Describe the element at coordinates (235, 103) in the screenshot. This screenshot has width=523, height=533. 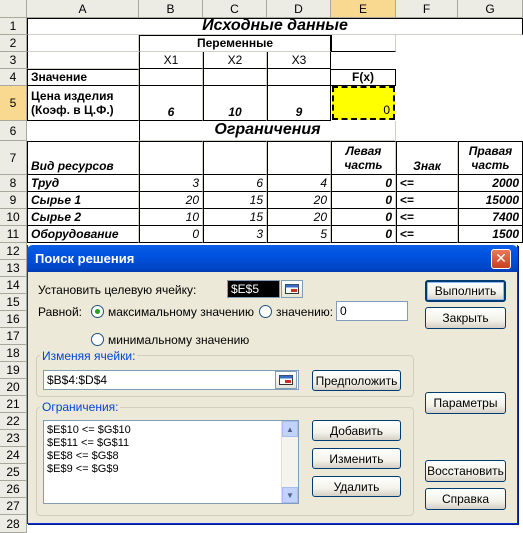
I see `price-x2: 10` at that location.